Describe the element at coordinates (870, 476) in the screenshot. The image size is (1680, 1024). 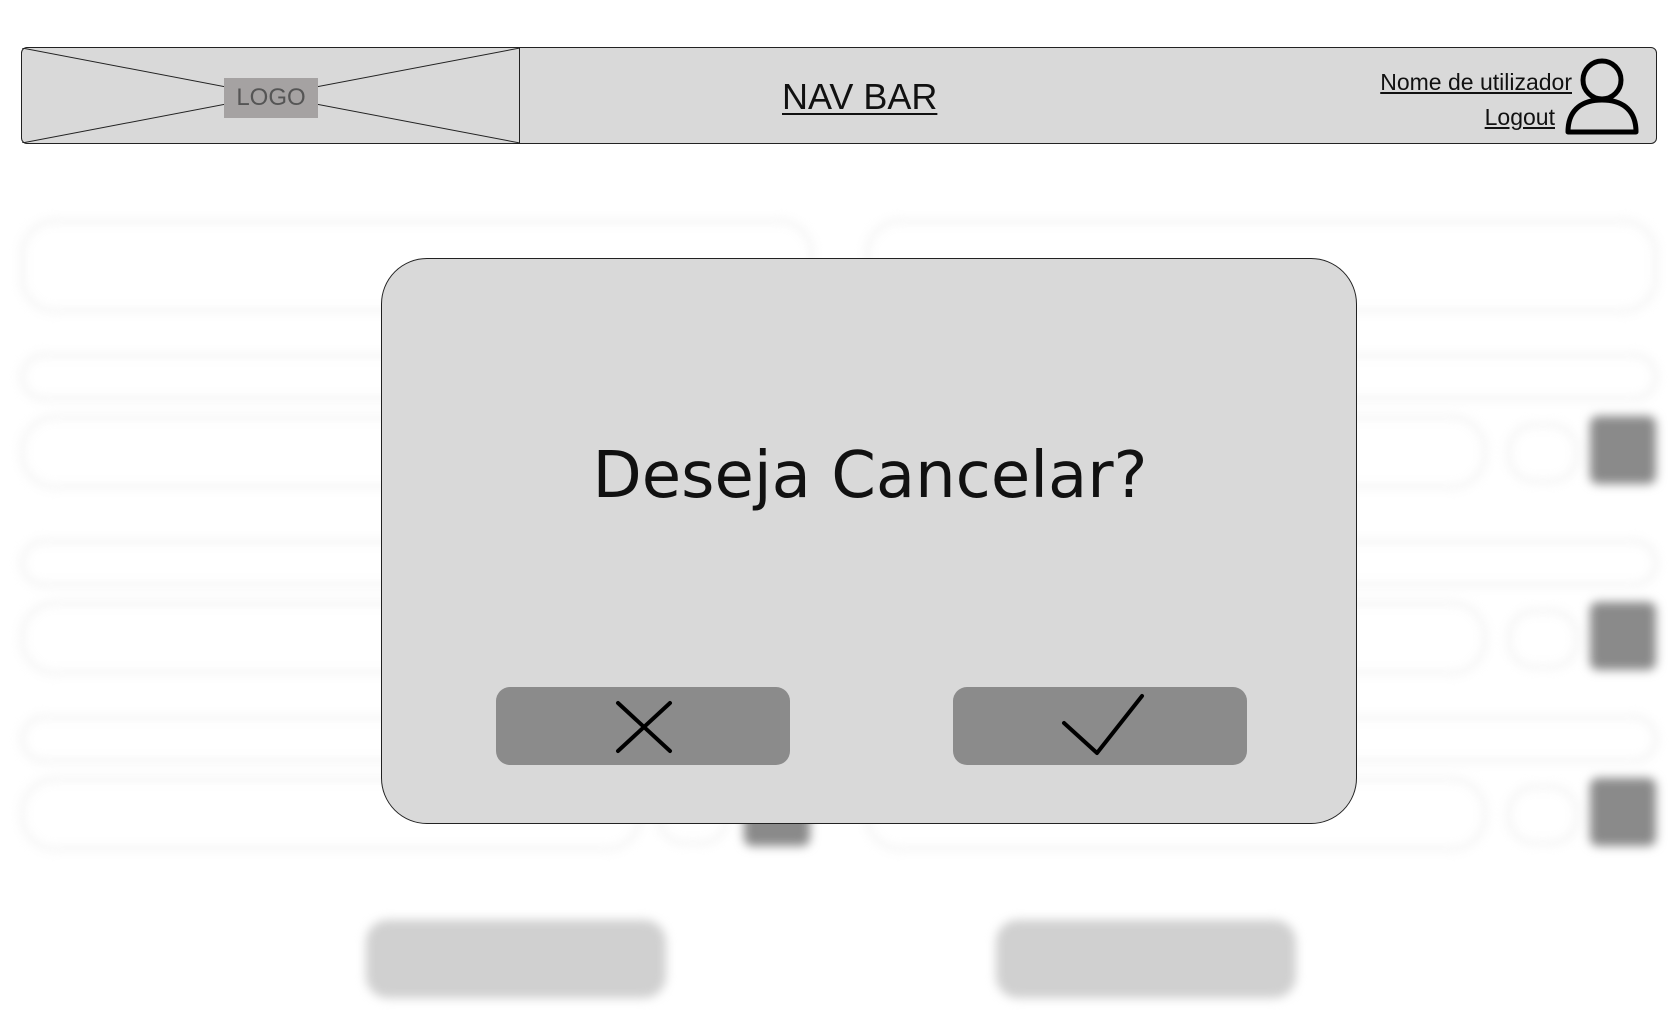
I see `dialog-question: Deseja Cancelar?` at that location.